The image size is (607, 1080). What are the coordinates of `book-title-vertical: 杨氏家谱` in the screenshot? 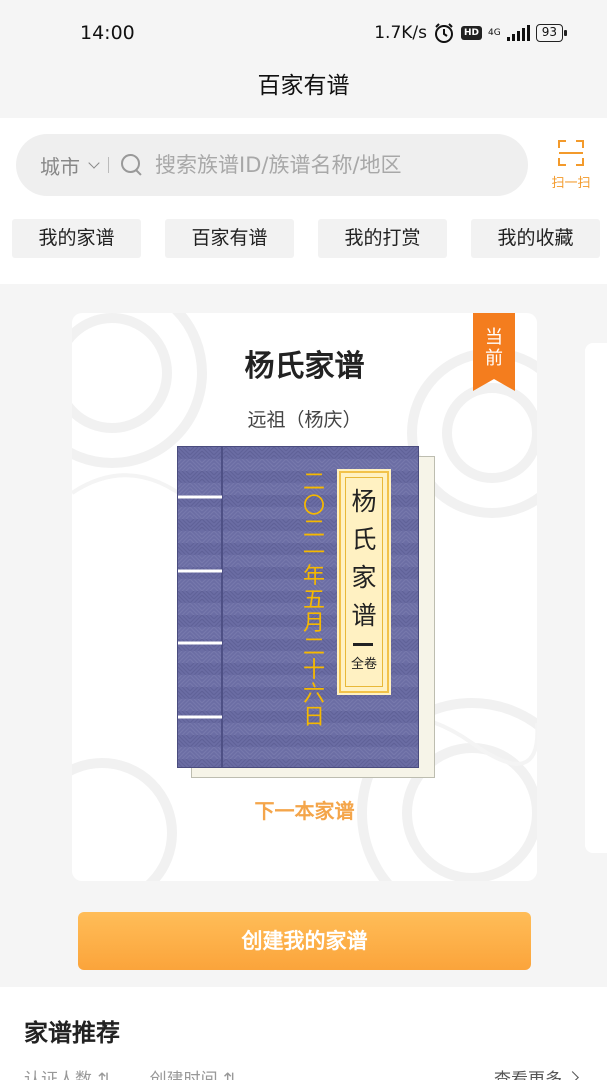 It's located at (364, 558).